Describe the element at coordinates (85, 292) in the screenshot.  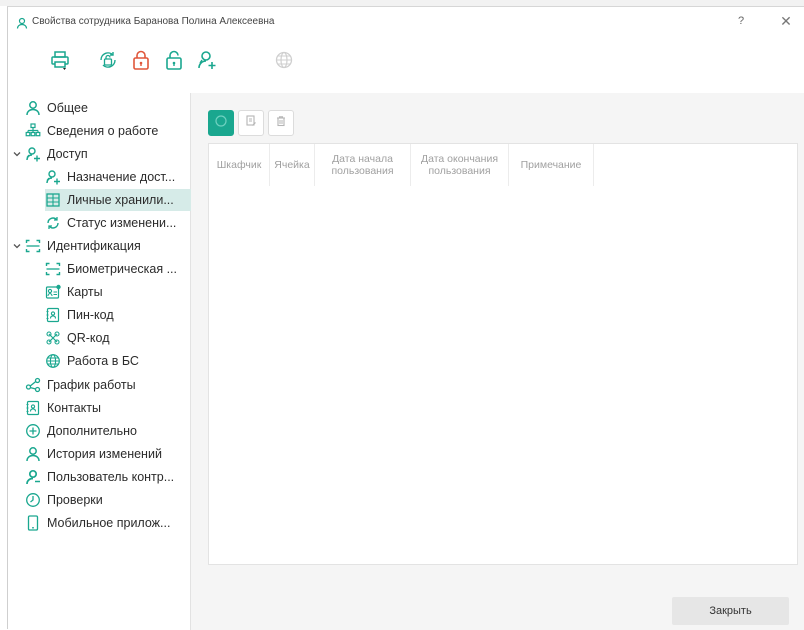
I see `sidebar-item-label: Карты` at that location.